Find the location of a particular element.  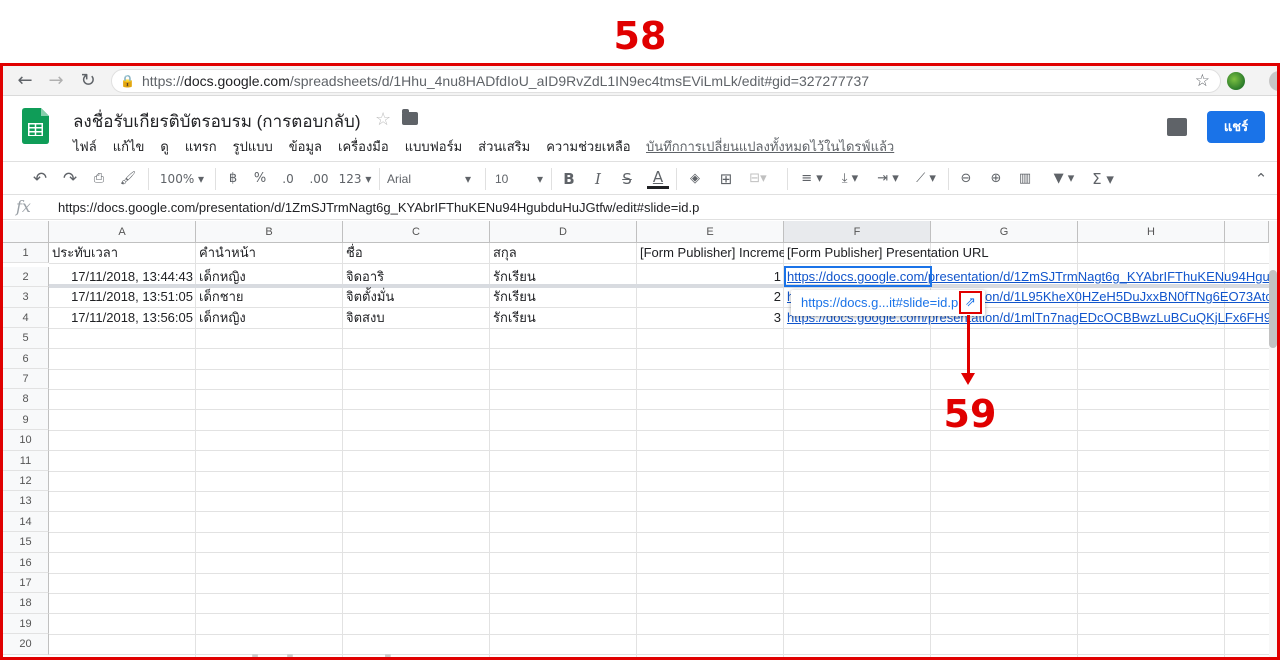

comment-icon is located at coordinates (1177, 127).